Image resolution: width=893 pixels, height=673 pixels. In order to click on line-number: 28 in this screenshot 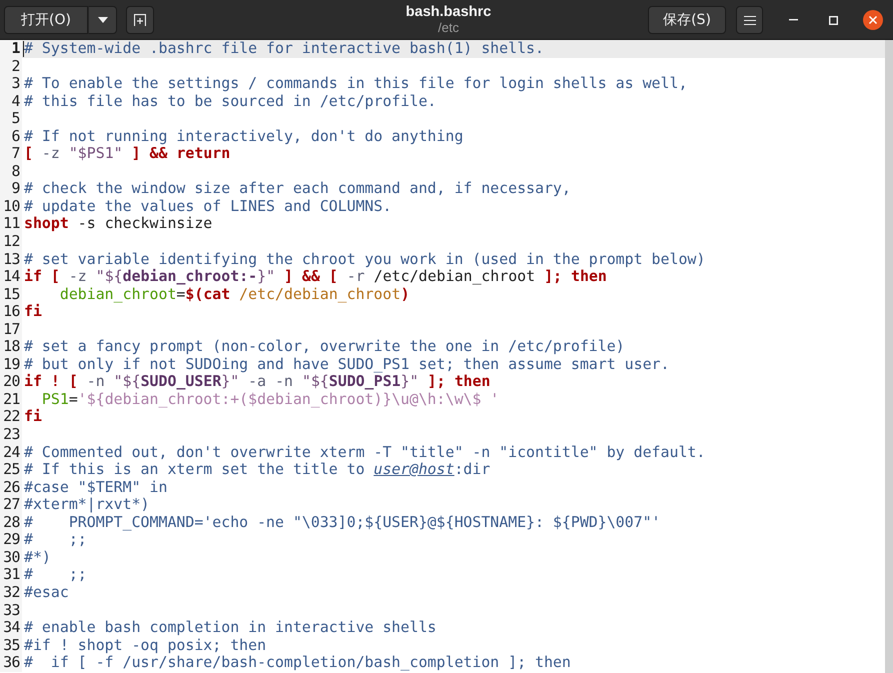, I will do `click(11, 523)`.